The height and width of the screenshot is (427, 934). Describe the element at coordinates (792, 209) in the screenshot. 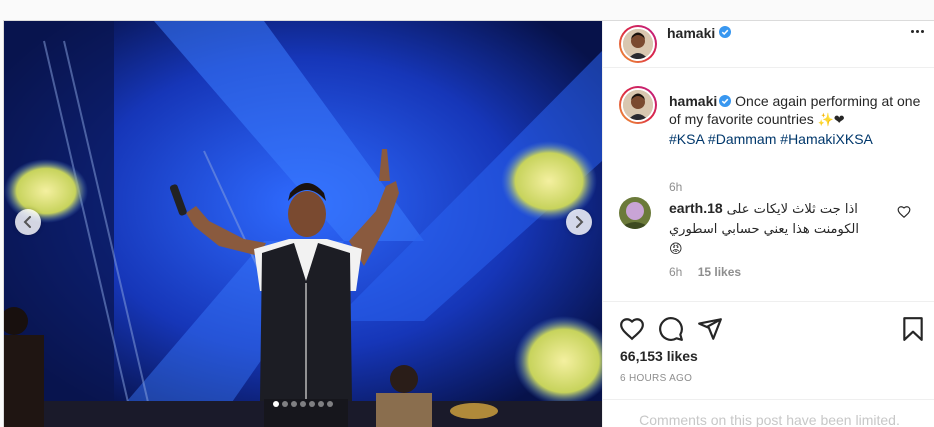

I see `comment-text-line1: اذا جت ثلاث لايكات على` at that location.